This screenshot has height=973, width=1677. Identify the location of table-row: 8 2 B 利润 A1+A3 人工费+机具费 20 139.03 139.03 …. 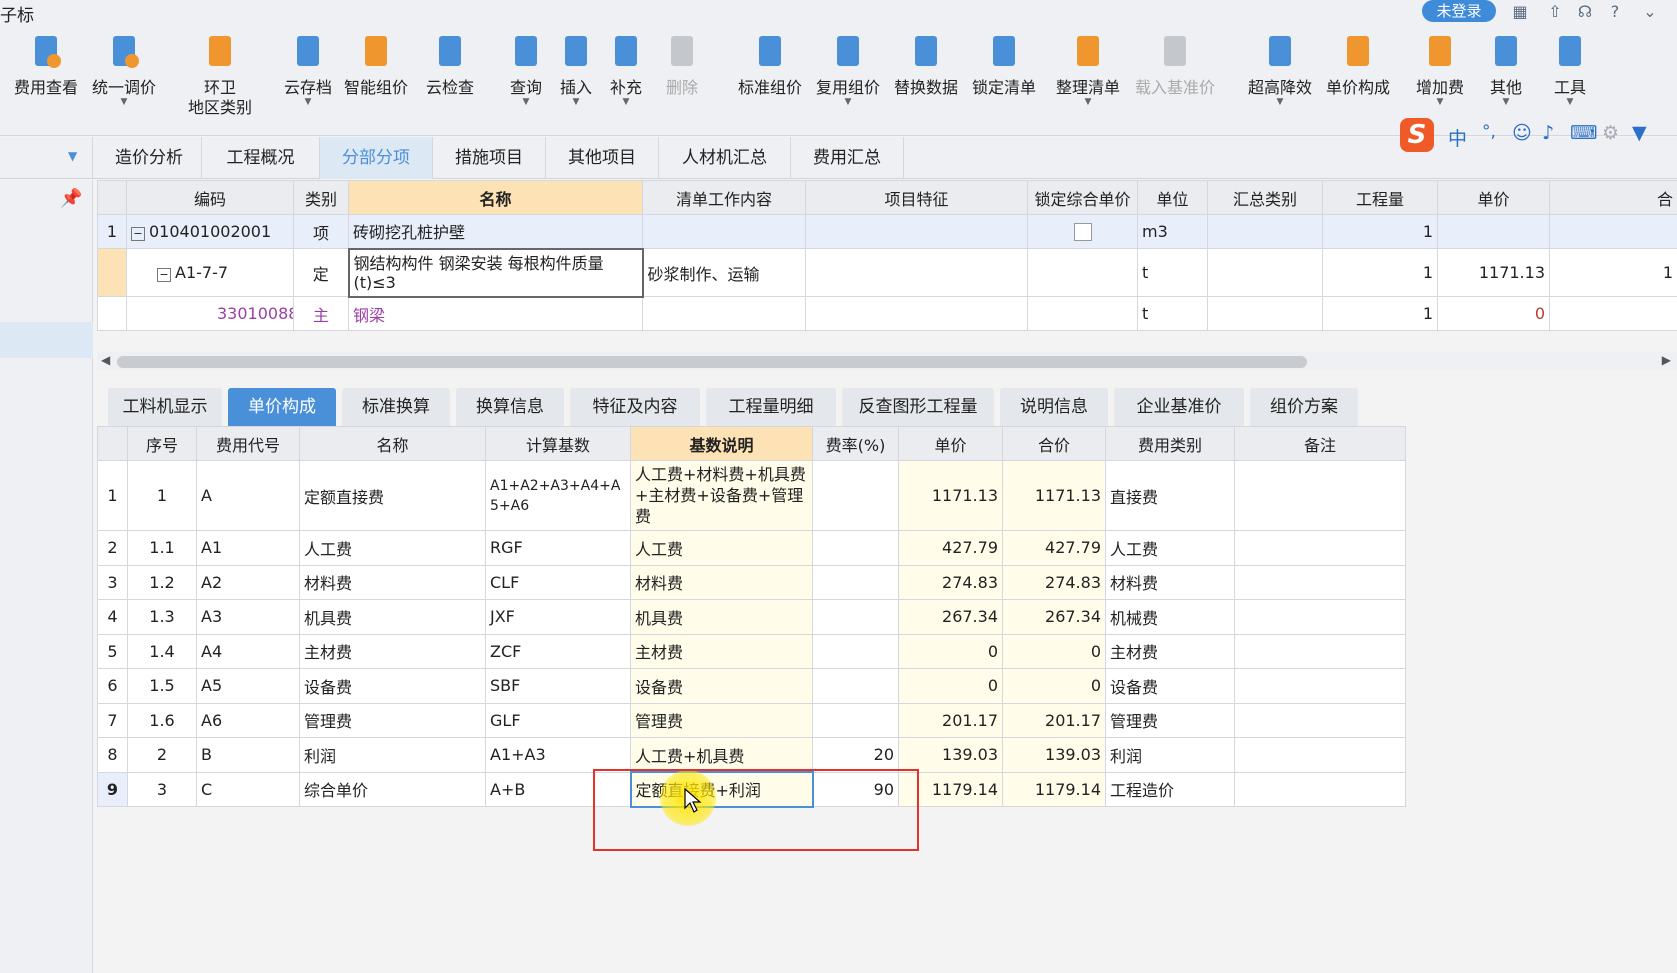
(751, 755).